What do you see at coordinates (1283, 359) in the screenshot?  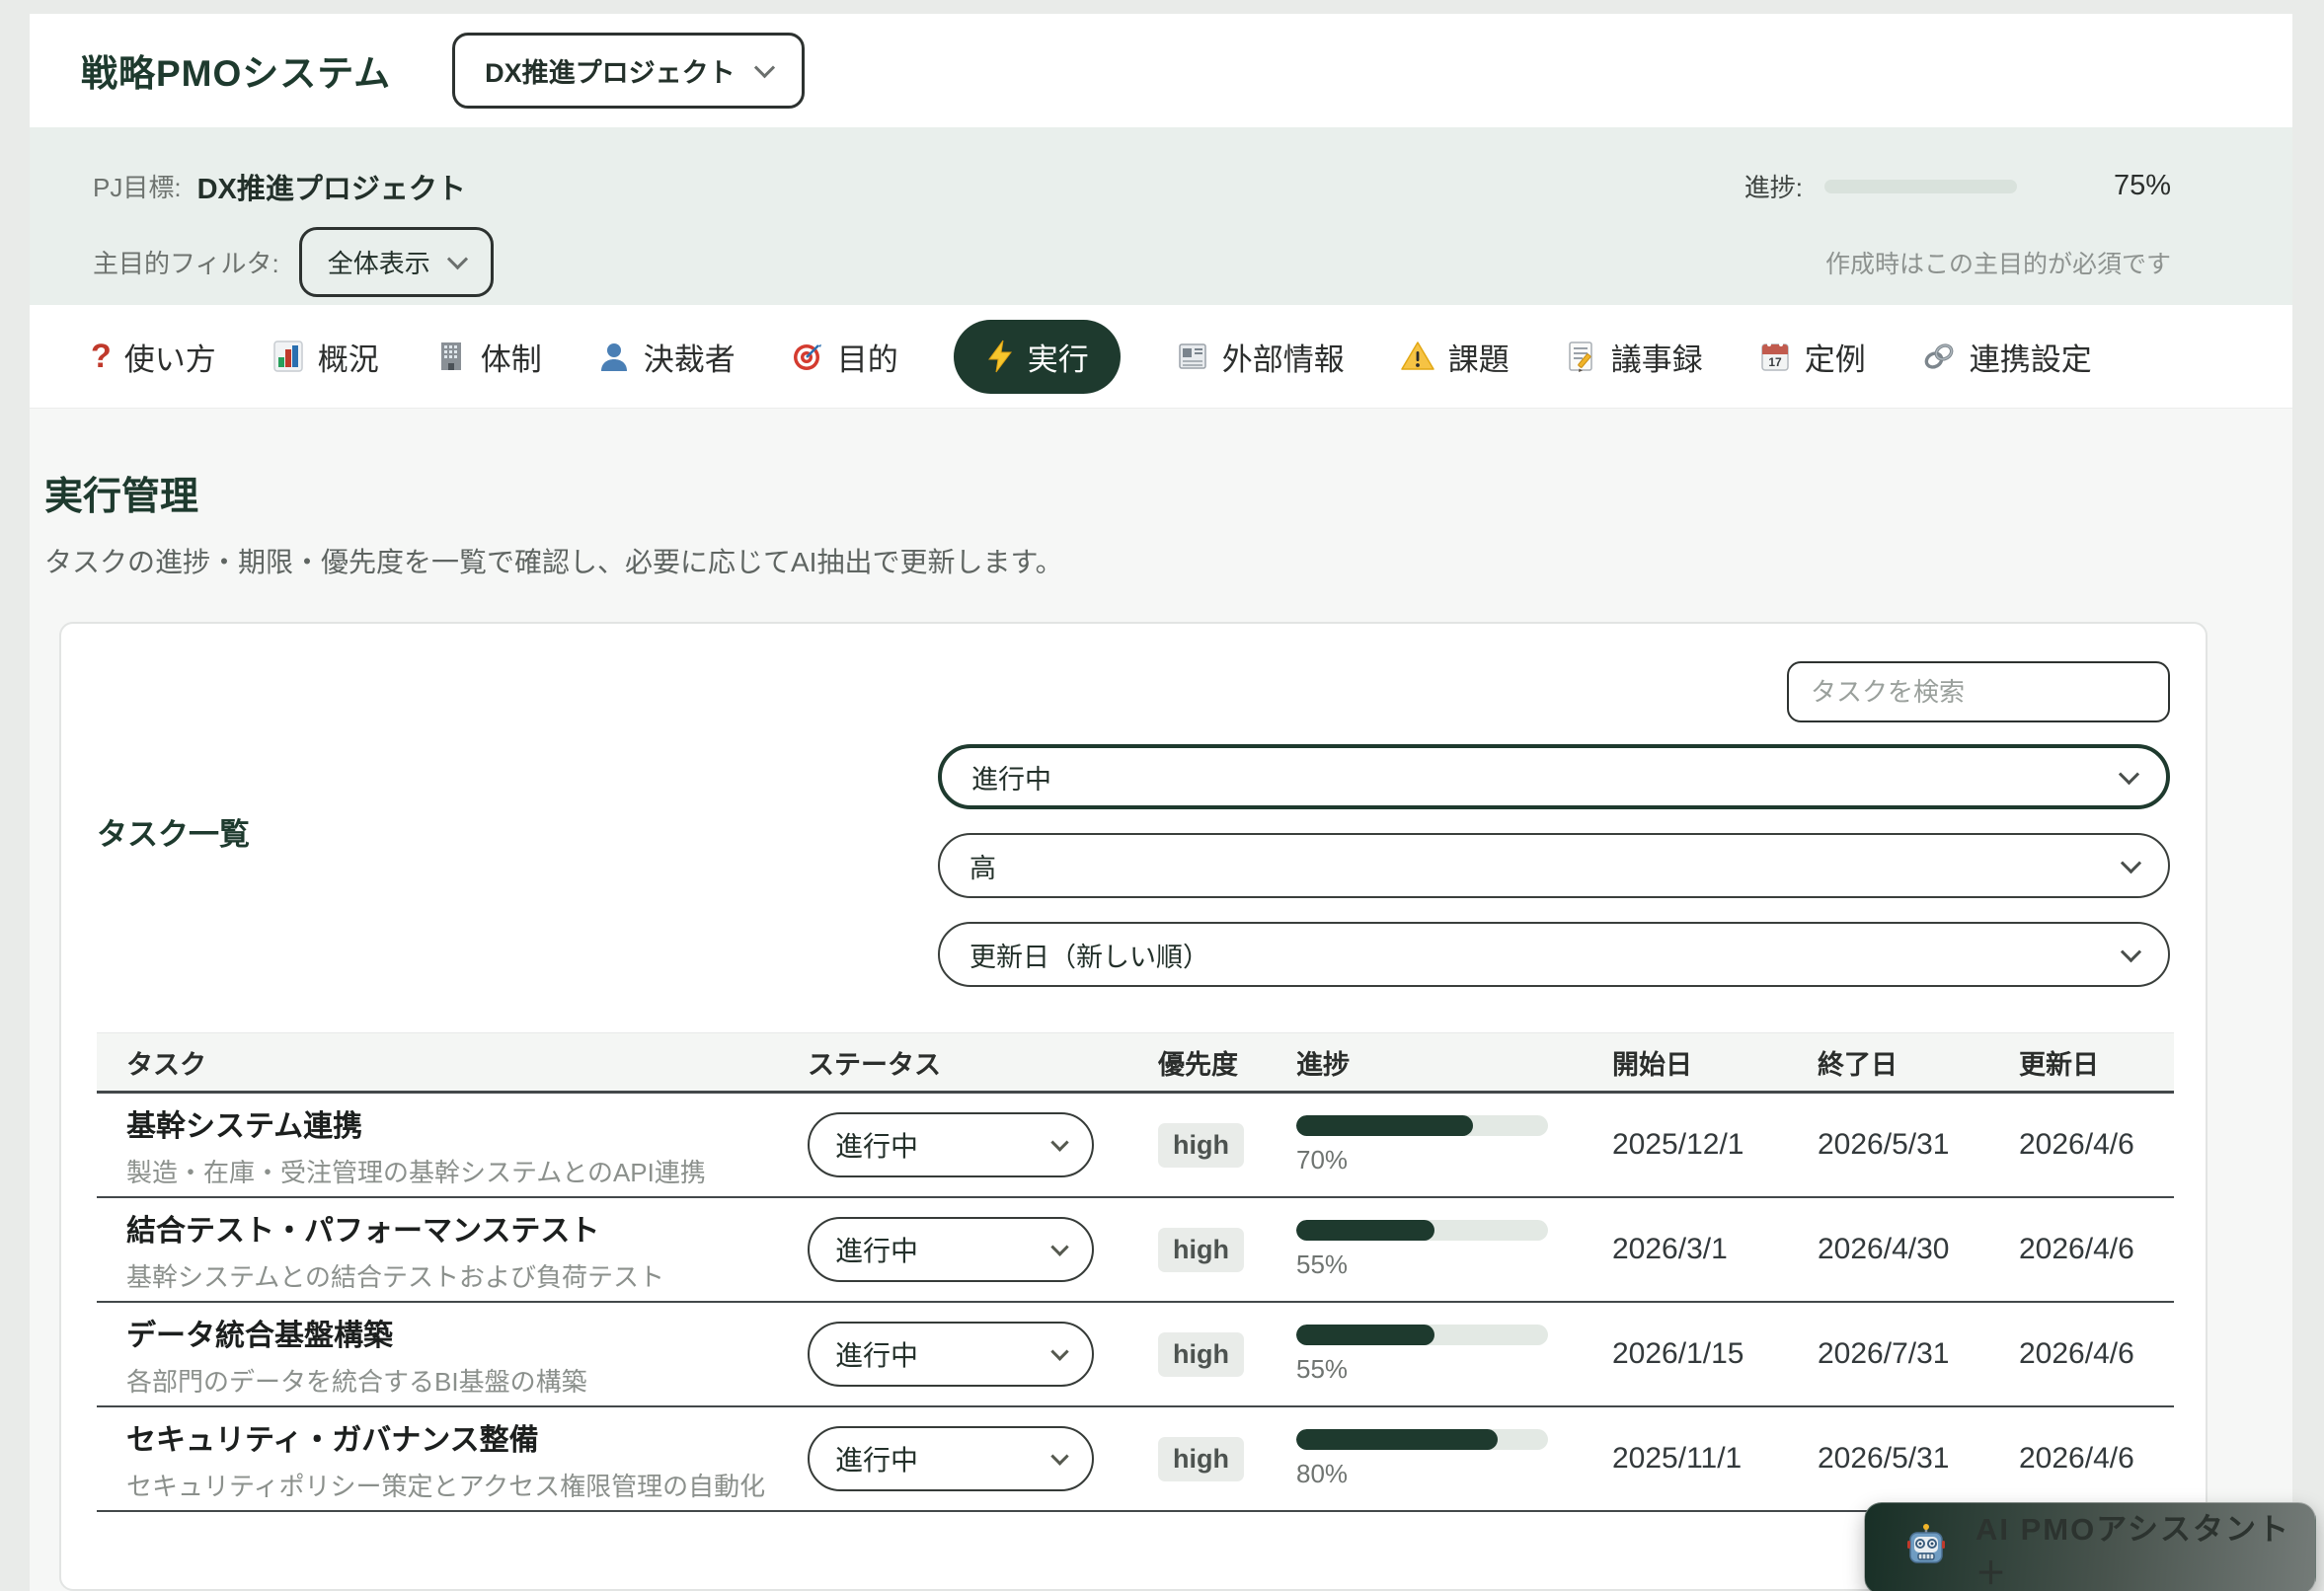 I see `tab-label: 外部情報` at bounding box center [1283, 359].